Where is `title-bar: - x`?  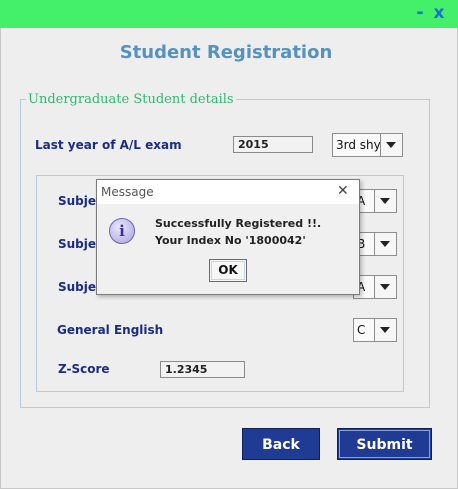
title-bar: - x is located at coordinates (229, 14).